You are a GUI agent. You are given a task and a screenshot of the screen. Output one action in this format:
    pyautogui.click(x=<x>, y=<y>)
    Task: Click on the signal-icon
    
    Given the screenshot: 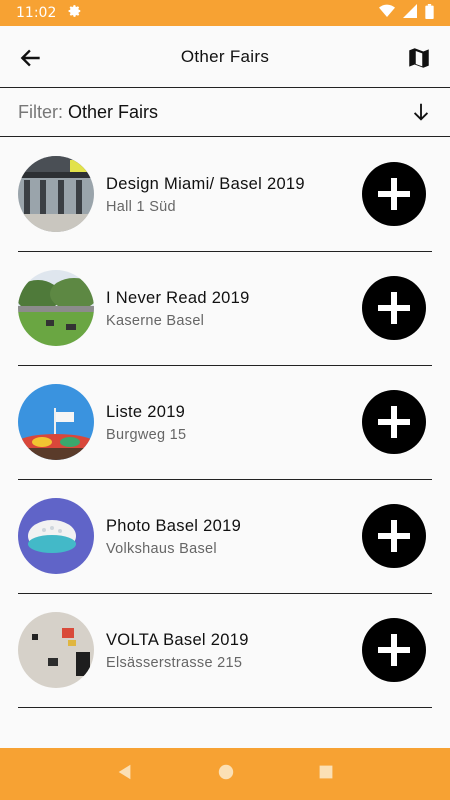 What is the action you would take?
    pyautogui.click(x=410, y=13)
    